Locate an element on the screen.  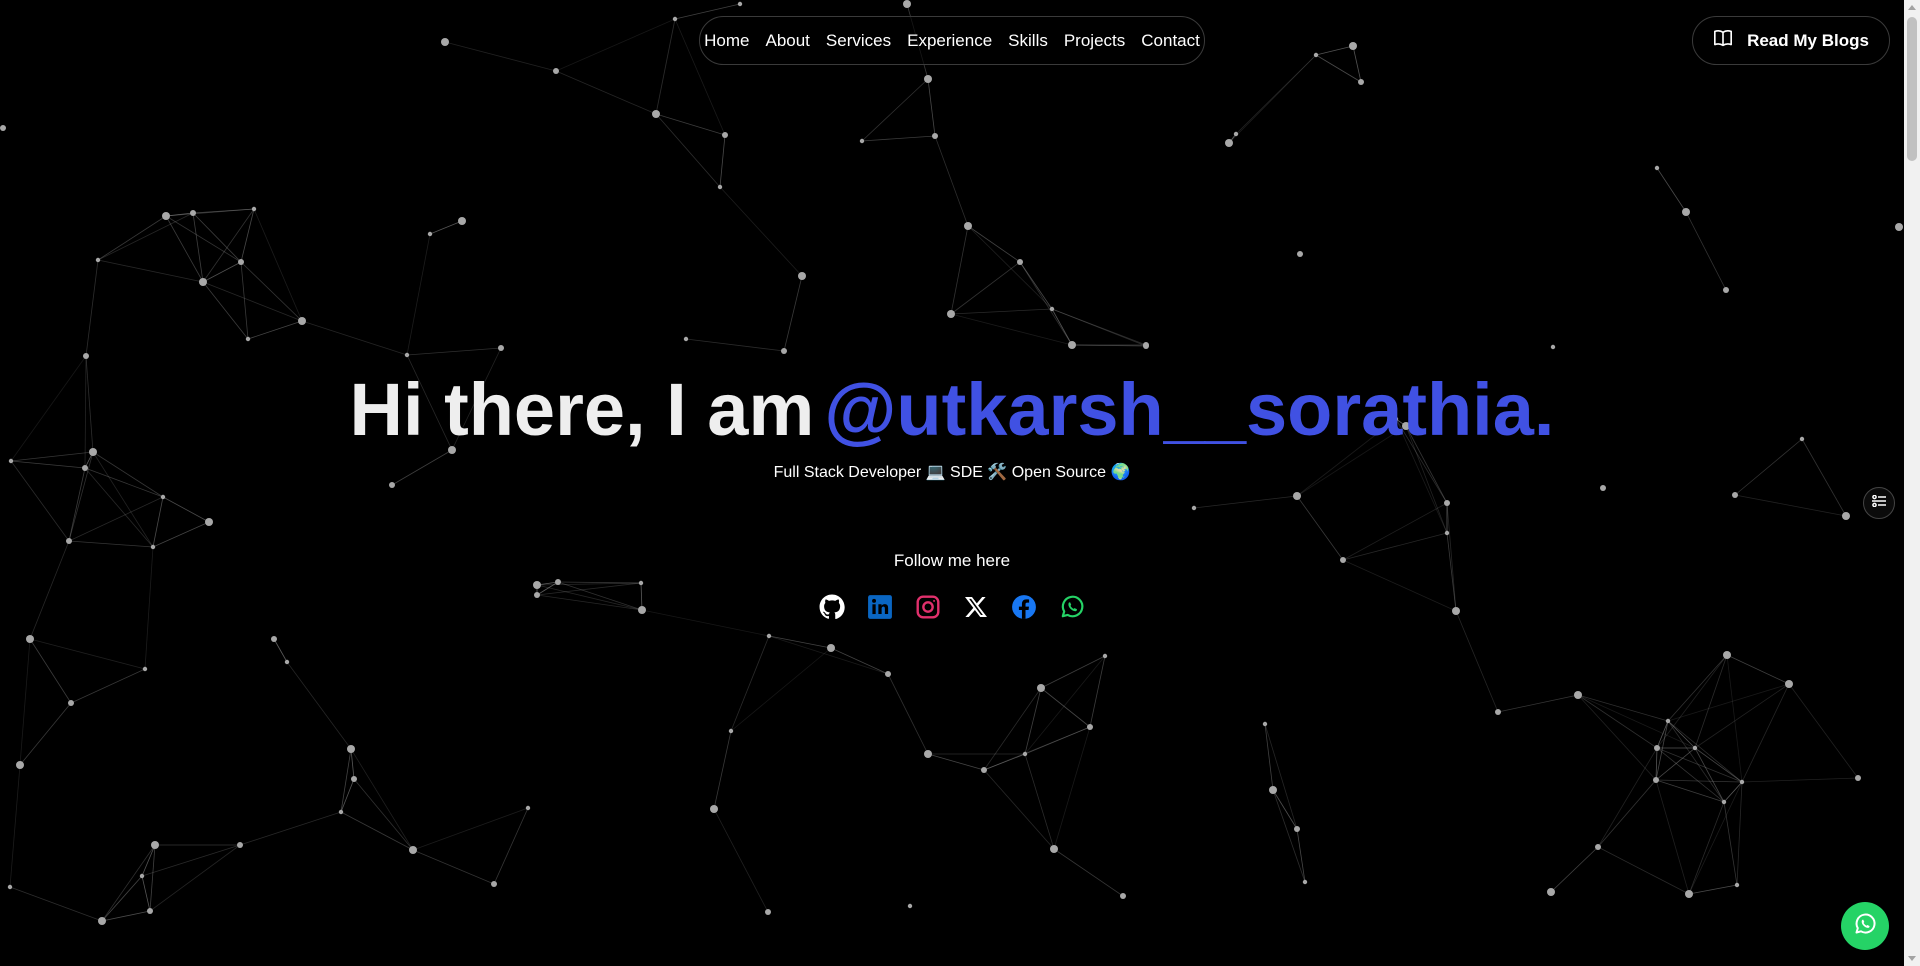
settings-list-icon is located at coordinates (1879, 503).